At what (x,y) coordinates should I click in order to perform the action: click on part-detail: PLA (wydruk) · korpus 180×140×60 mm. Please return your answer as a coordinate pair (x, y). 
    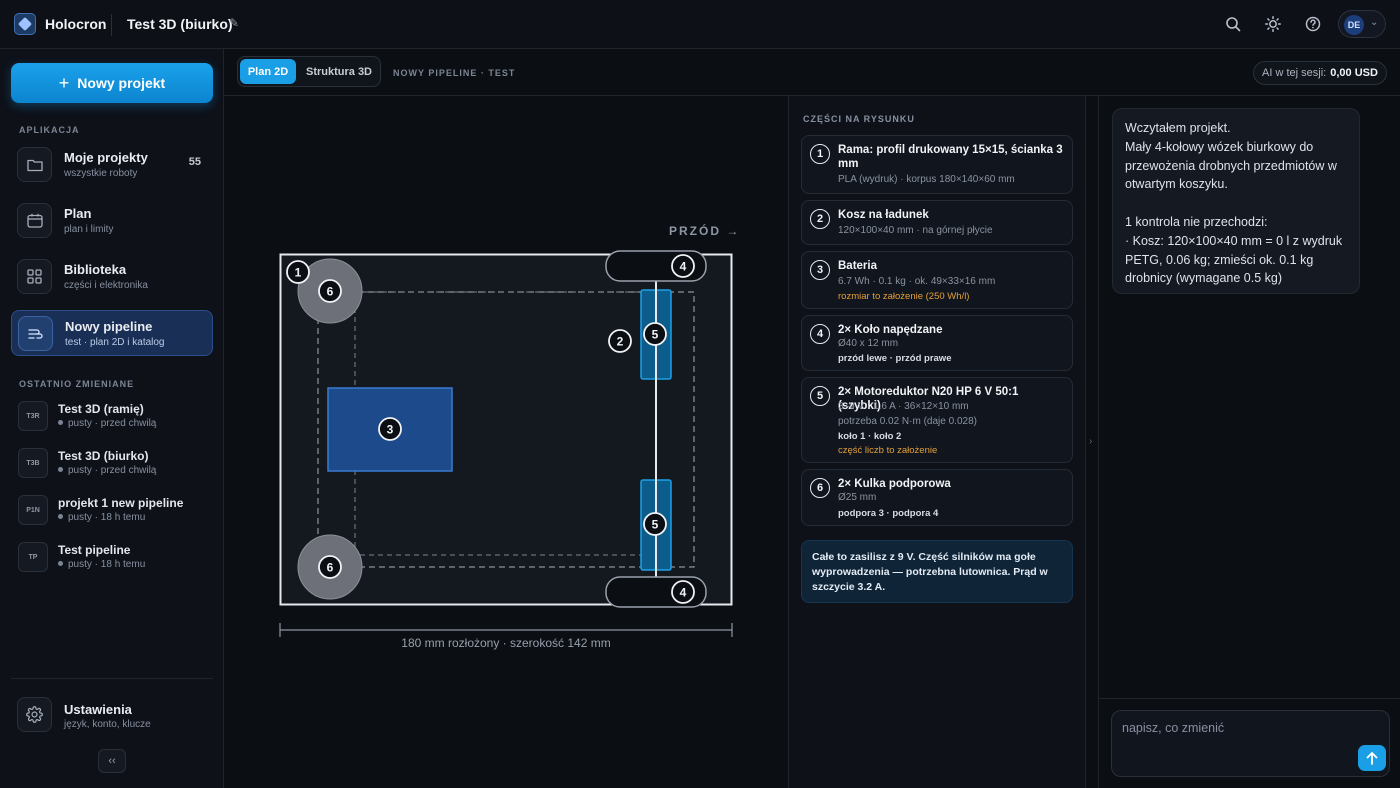
    Looking at the image, I should click on (926, 179).